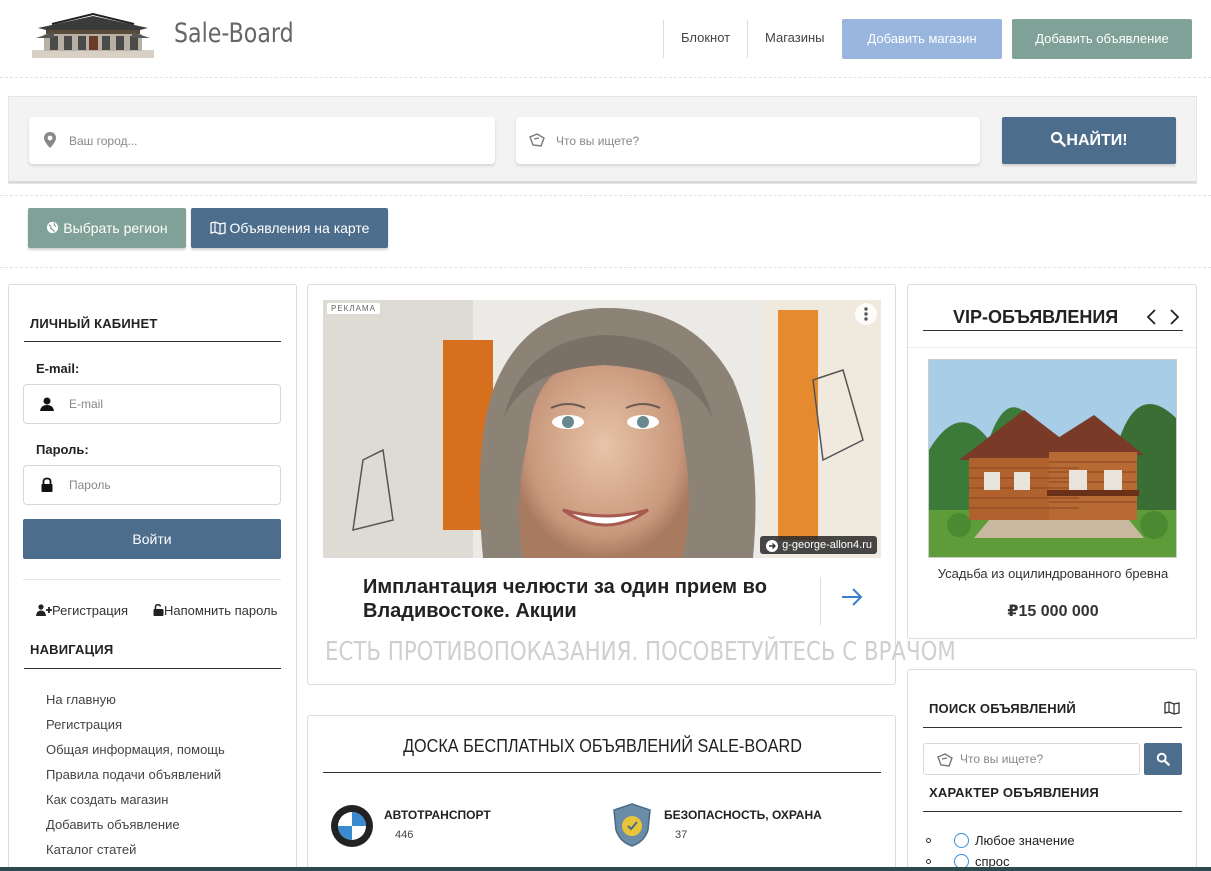 Image resolution: width=1211 pixels, height=871 pixels. What do you see at coordinates (820, 601) in the screenshot?
I see `ad-divider` at bounding box center [820, 601].